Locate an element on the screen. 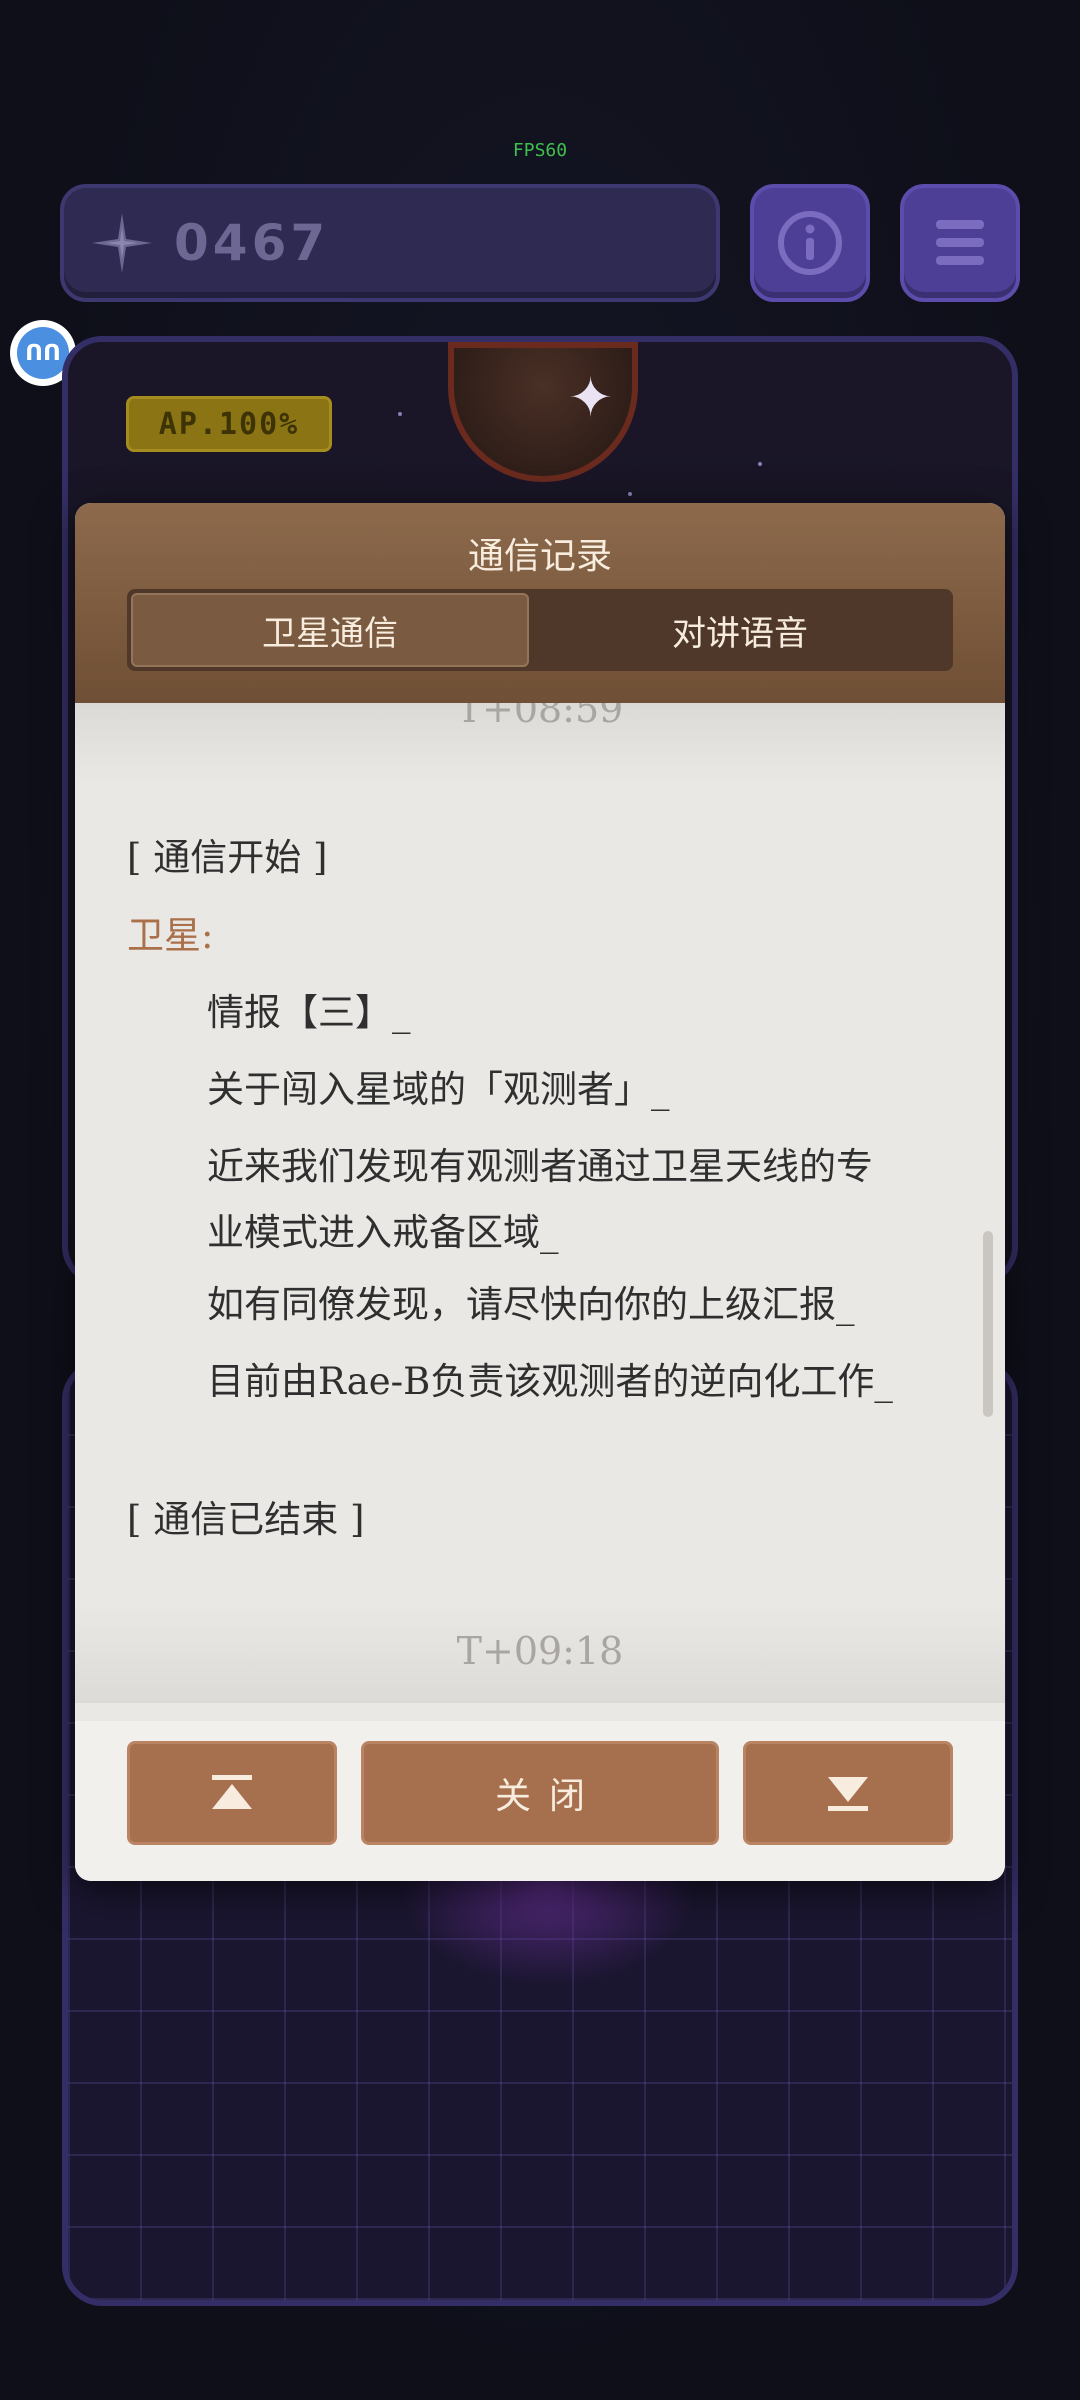 This screenshot has width=1080, height=2400. tab-voice: 对讲语音 is located at coordinates (740, 630).